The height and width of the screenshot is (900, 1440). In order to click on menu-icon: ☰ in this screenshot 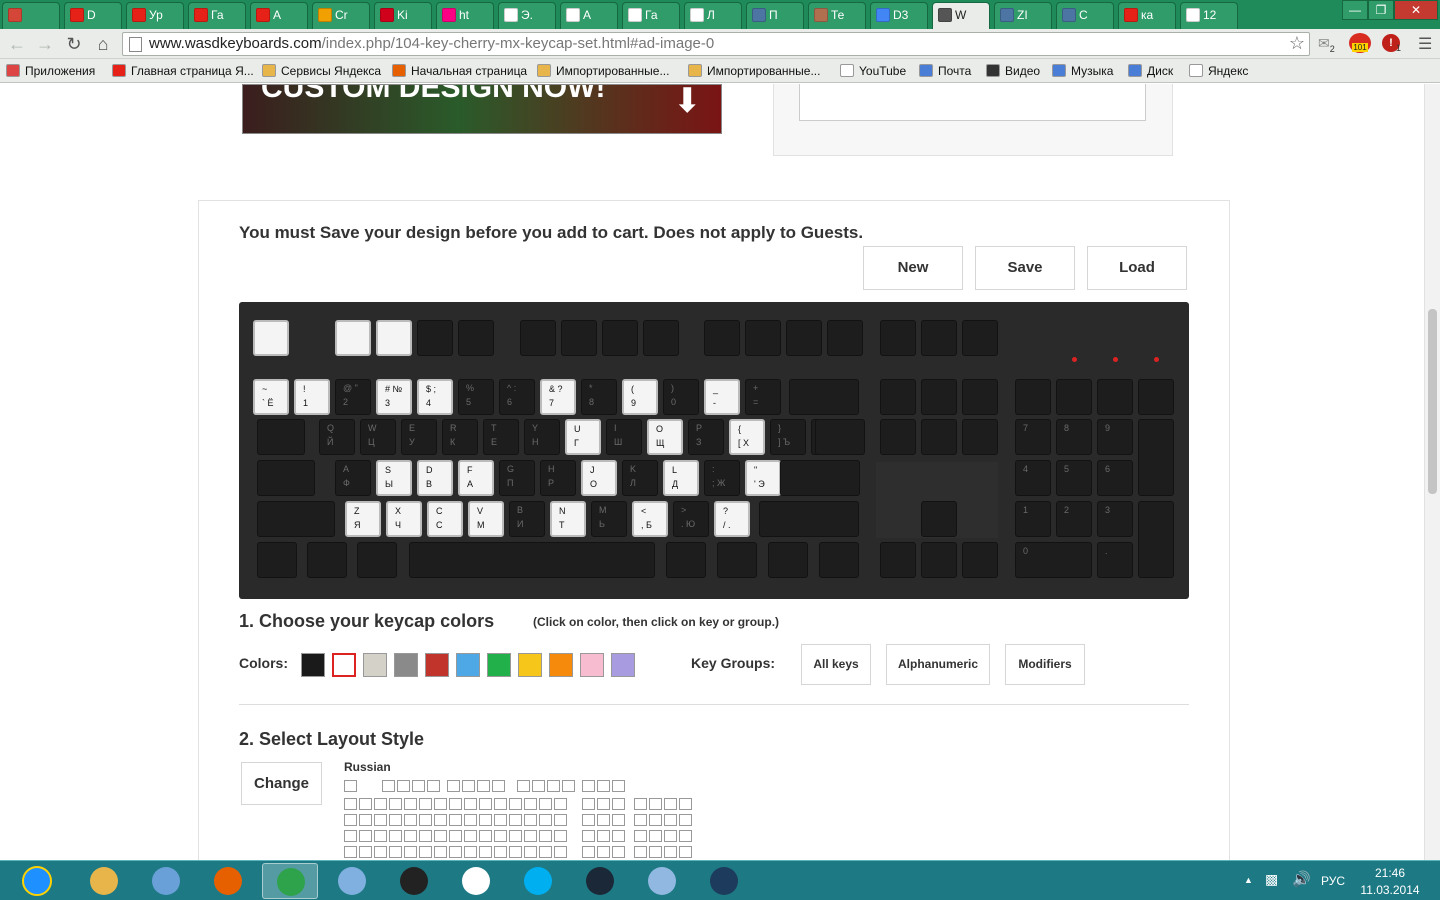, I will do `click(1425, 44)`.